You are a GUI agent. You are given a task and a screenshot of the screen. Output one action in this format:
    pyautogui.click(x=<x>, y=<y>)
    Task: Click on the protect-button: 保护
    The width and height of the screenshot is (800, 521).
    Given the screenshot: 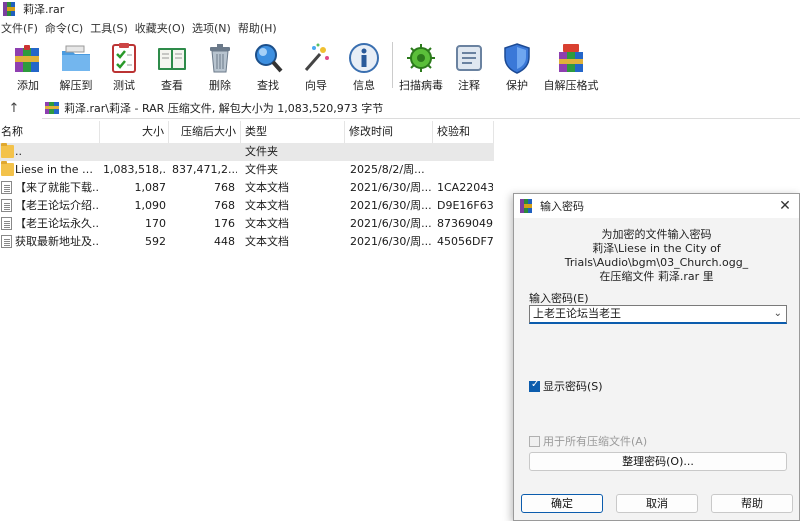 What is the action you would take?
    pyautogui.click(x=517, y=66)
    